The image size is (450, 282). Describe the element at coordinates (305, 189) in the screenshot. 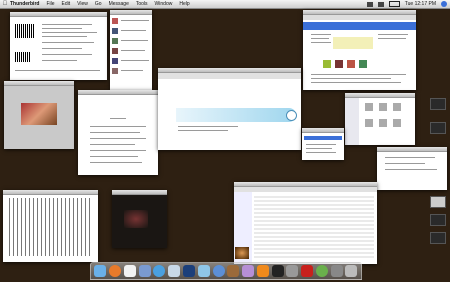

I see `toolbar` at that location.